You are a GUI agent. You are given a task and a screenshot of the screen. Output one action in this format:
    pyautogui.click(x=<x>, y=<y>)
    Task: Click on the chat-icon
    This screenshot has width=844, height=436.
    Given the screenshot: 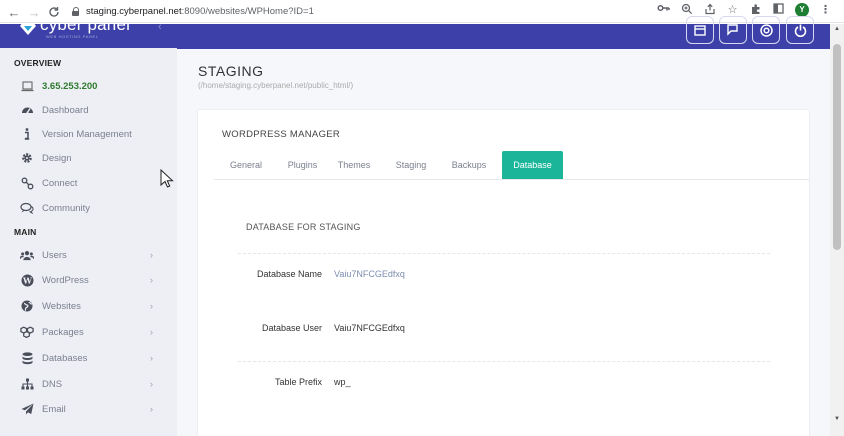 What is the action you would take?
    pyautogui.click(x=732, y=30)
    